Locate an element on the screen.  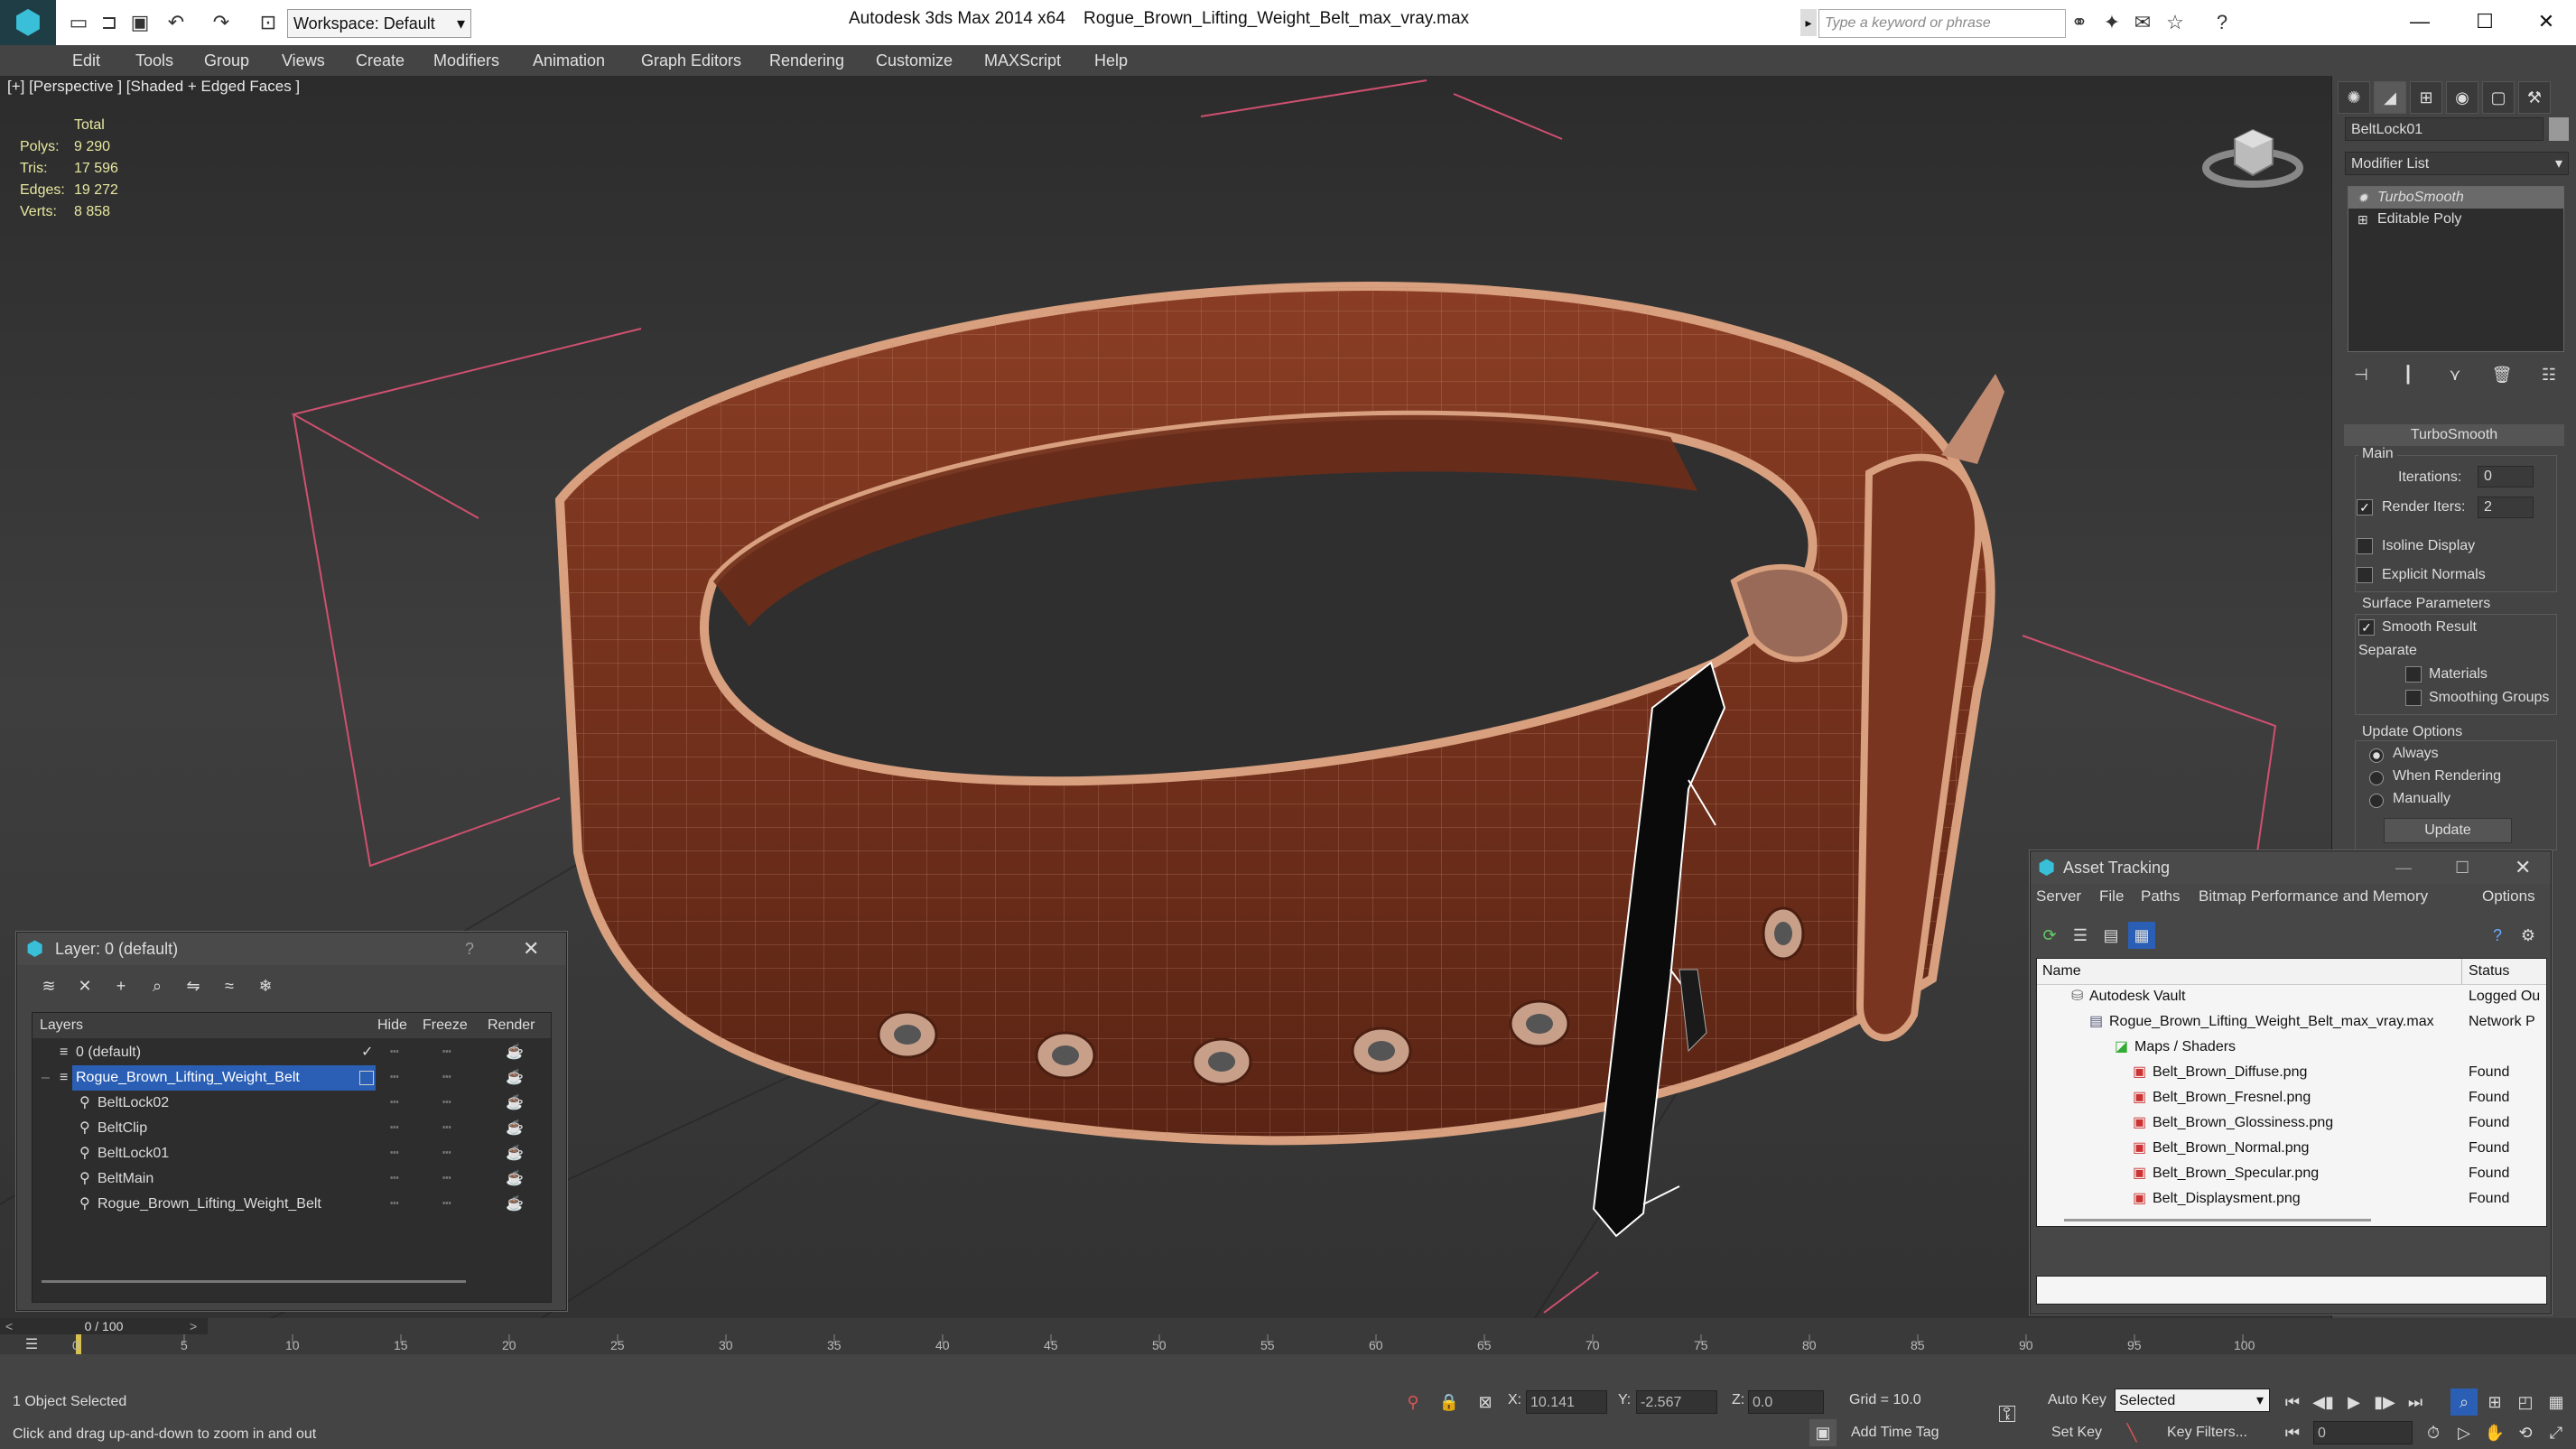
menu-edit: Edit is located at coordinates (86, 60).